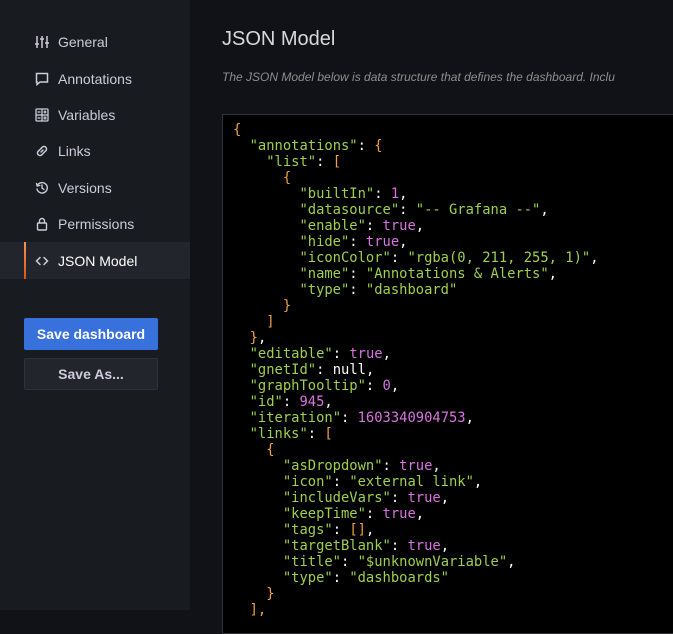 The height and width of the screenshot is (634, 673). Describe the element at coordinates (453, 226) in the screenshot. I see `code-line: "enable": true,` at that location.